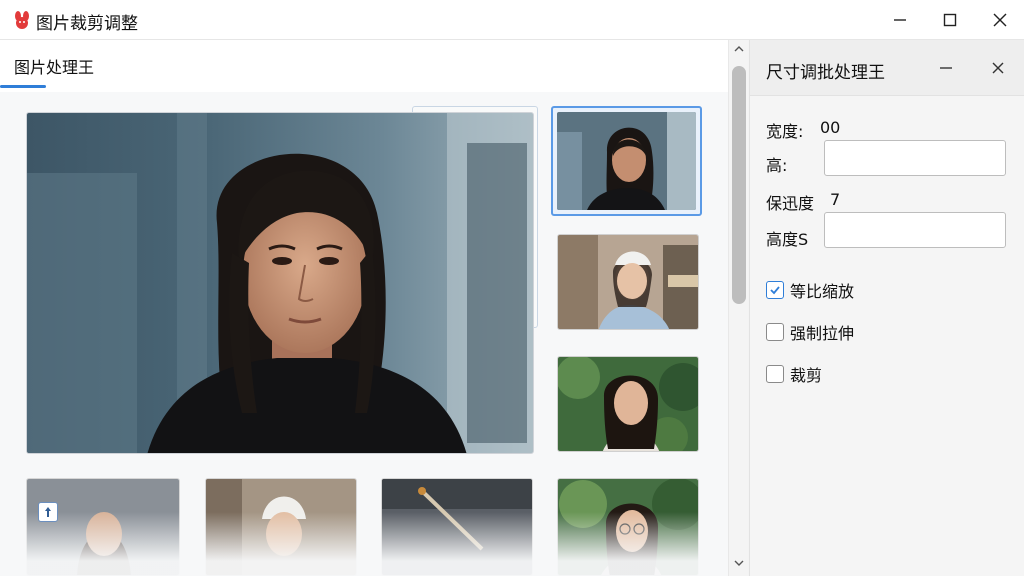 The height and width of the screenshot is (576, 1024). Describe the element at coordinates (87, 24) in the screenshot. I see `window-title: 图片裁剪调整` at that location.